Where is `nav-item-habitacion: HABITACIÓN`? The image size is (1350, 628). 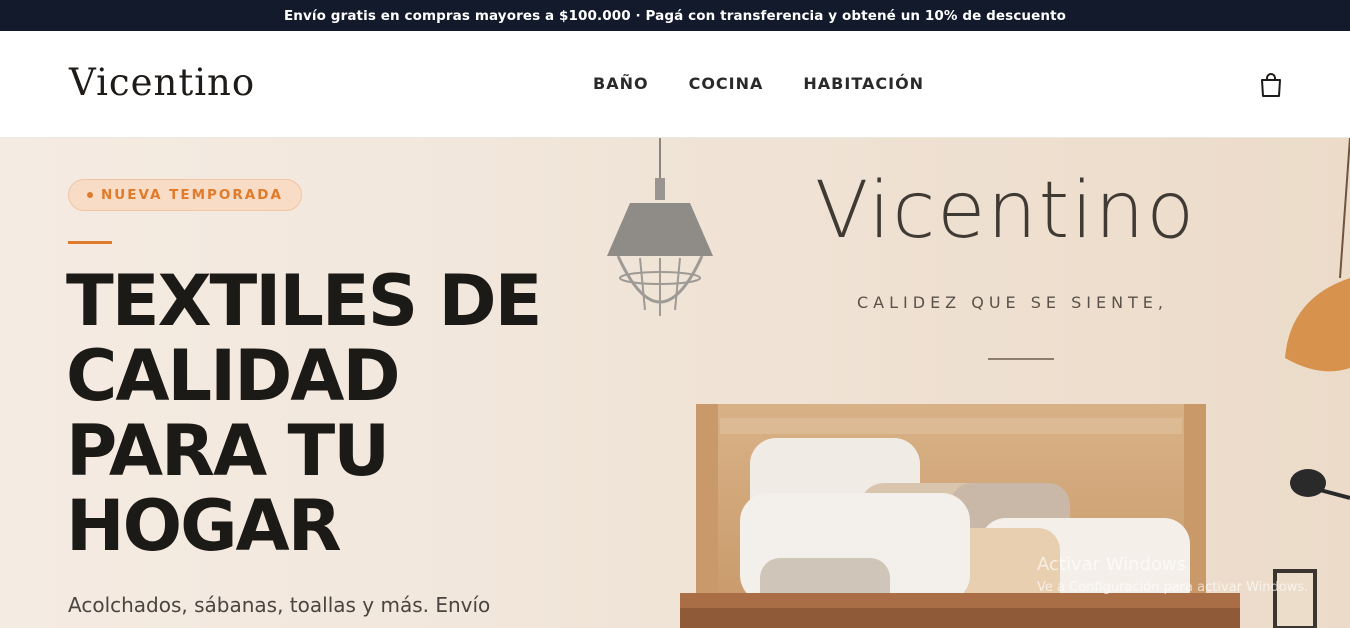 nav-item-habitacion: HABITACIÓN is located at coordinates (863, 83).